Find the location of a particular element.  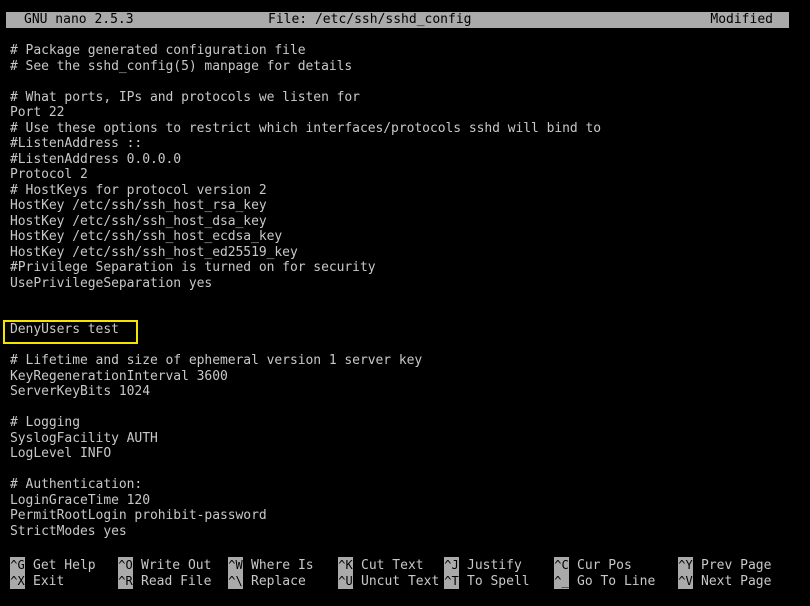

editor-line: StrictModes yes is located at coordinates (405, 532).